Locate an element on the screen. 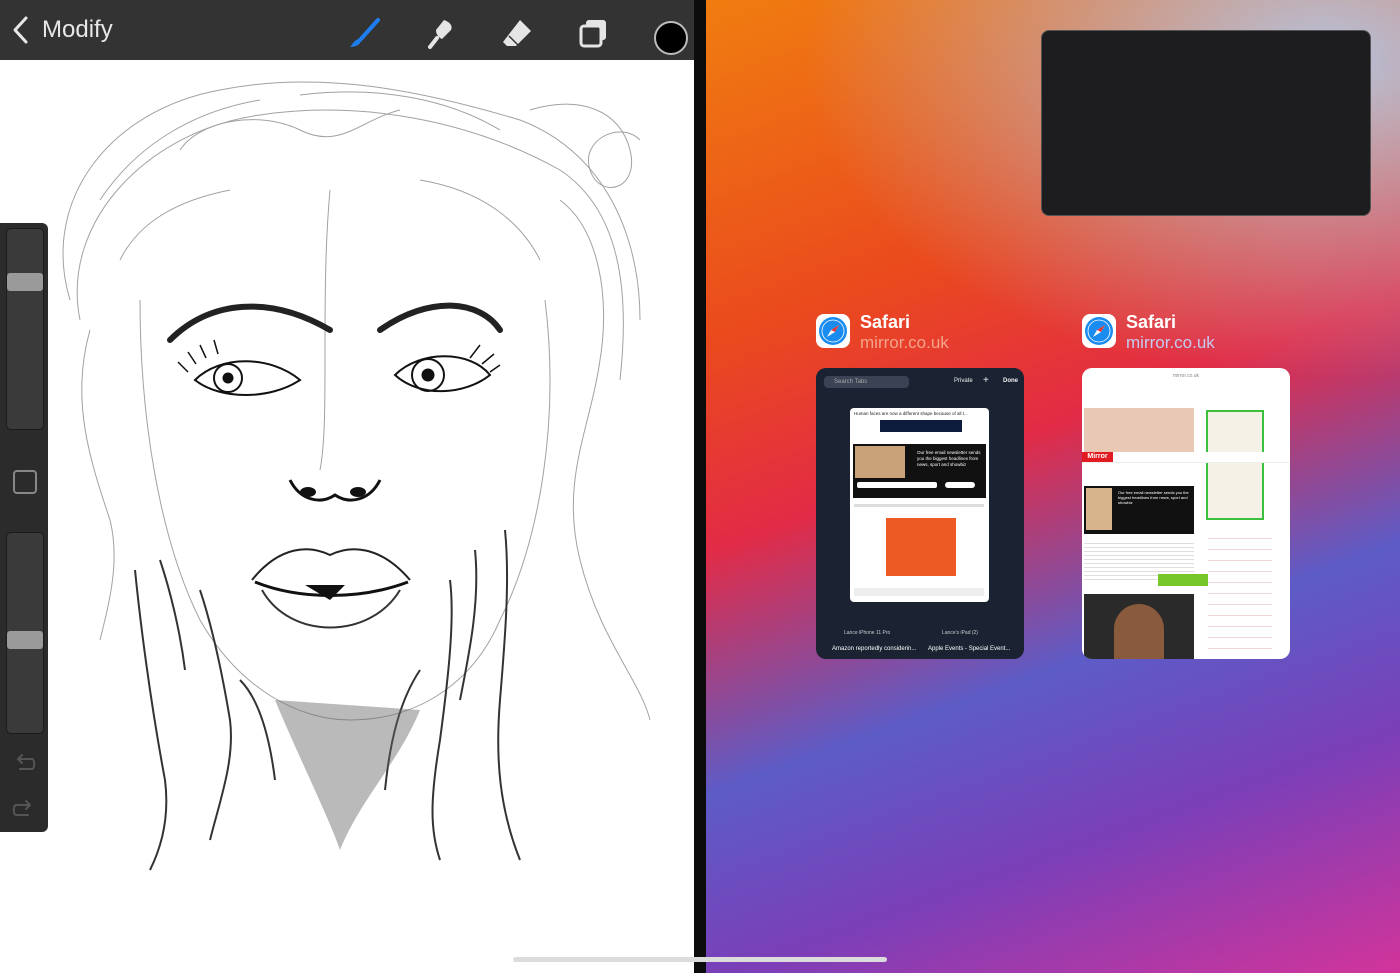 The height and width of the screenshot is (973, 1400). brush-tool-button is located at coordinates (365, 33).